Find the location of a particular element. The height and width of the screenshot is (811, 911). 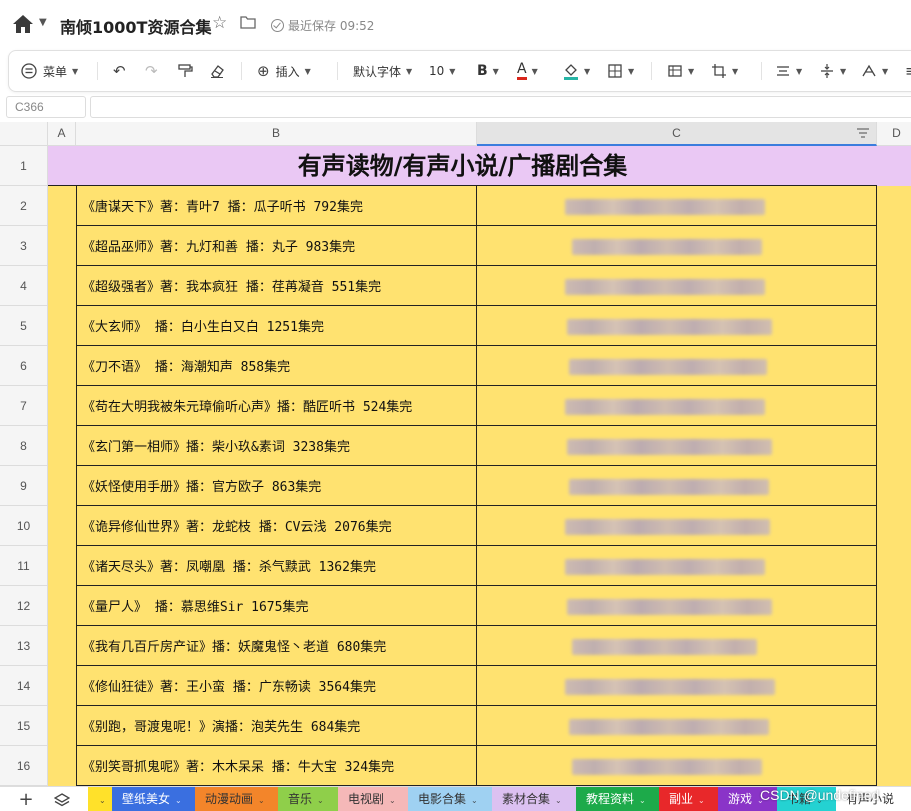

font-family-select: 默认字体 ▼ is located at coordinates (382, 71).